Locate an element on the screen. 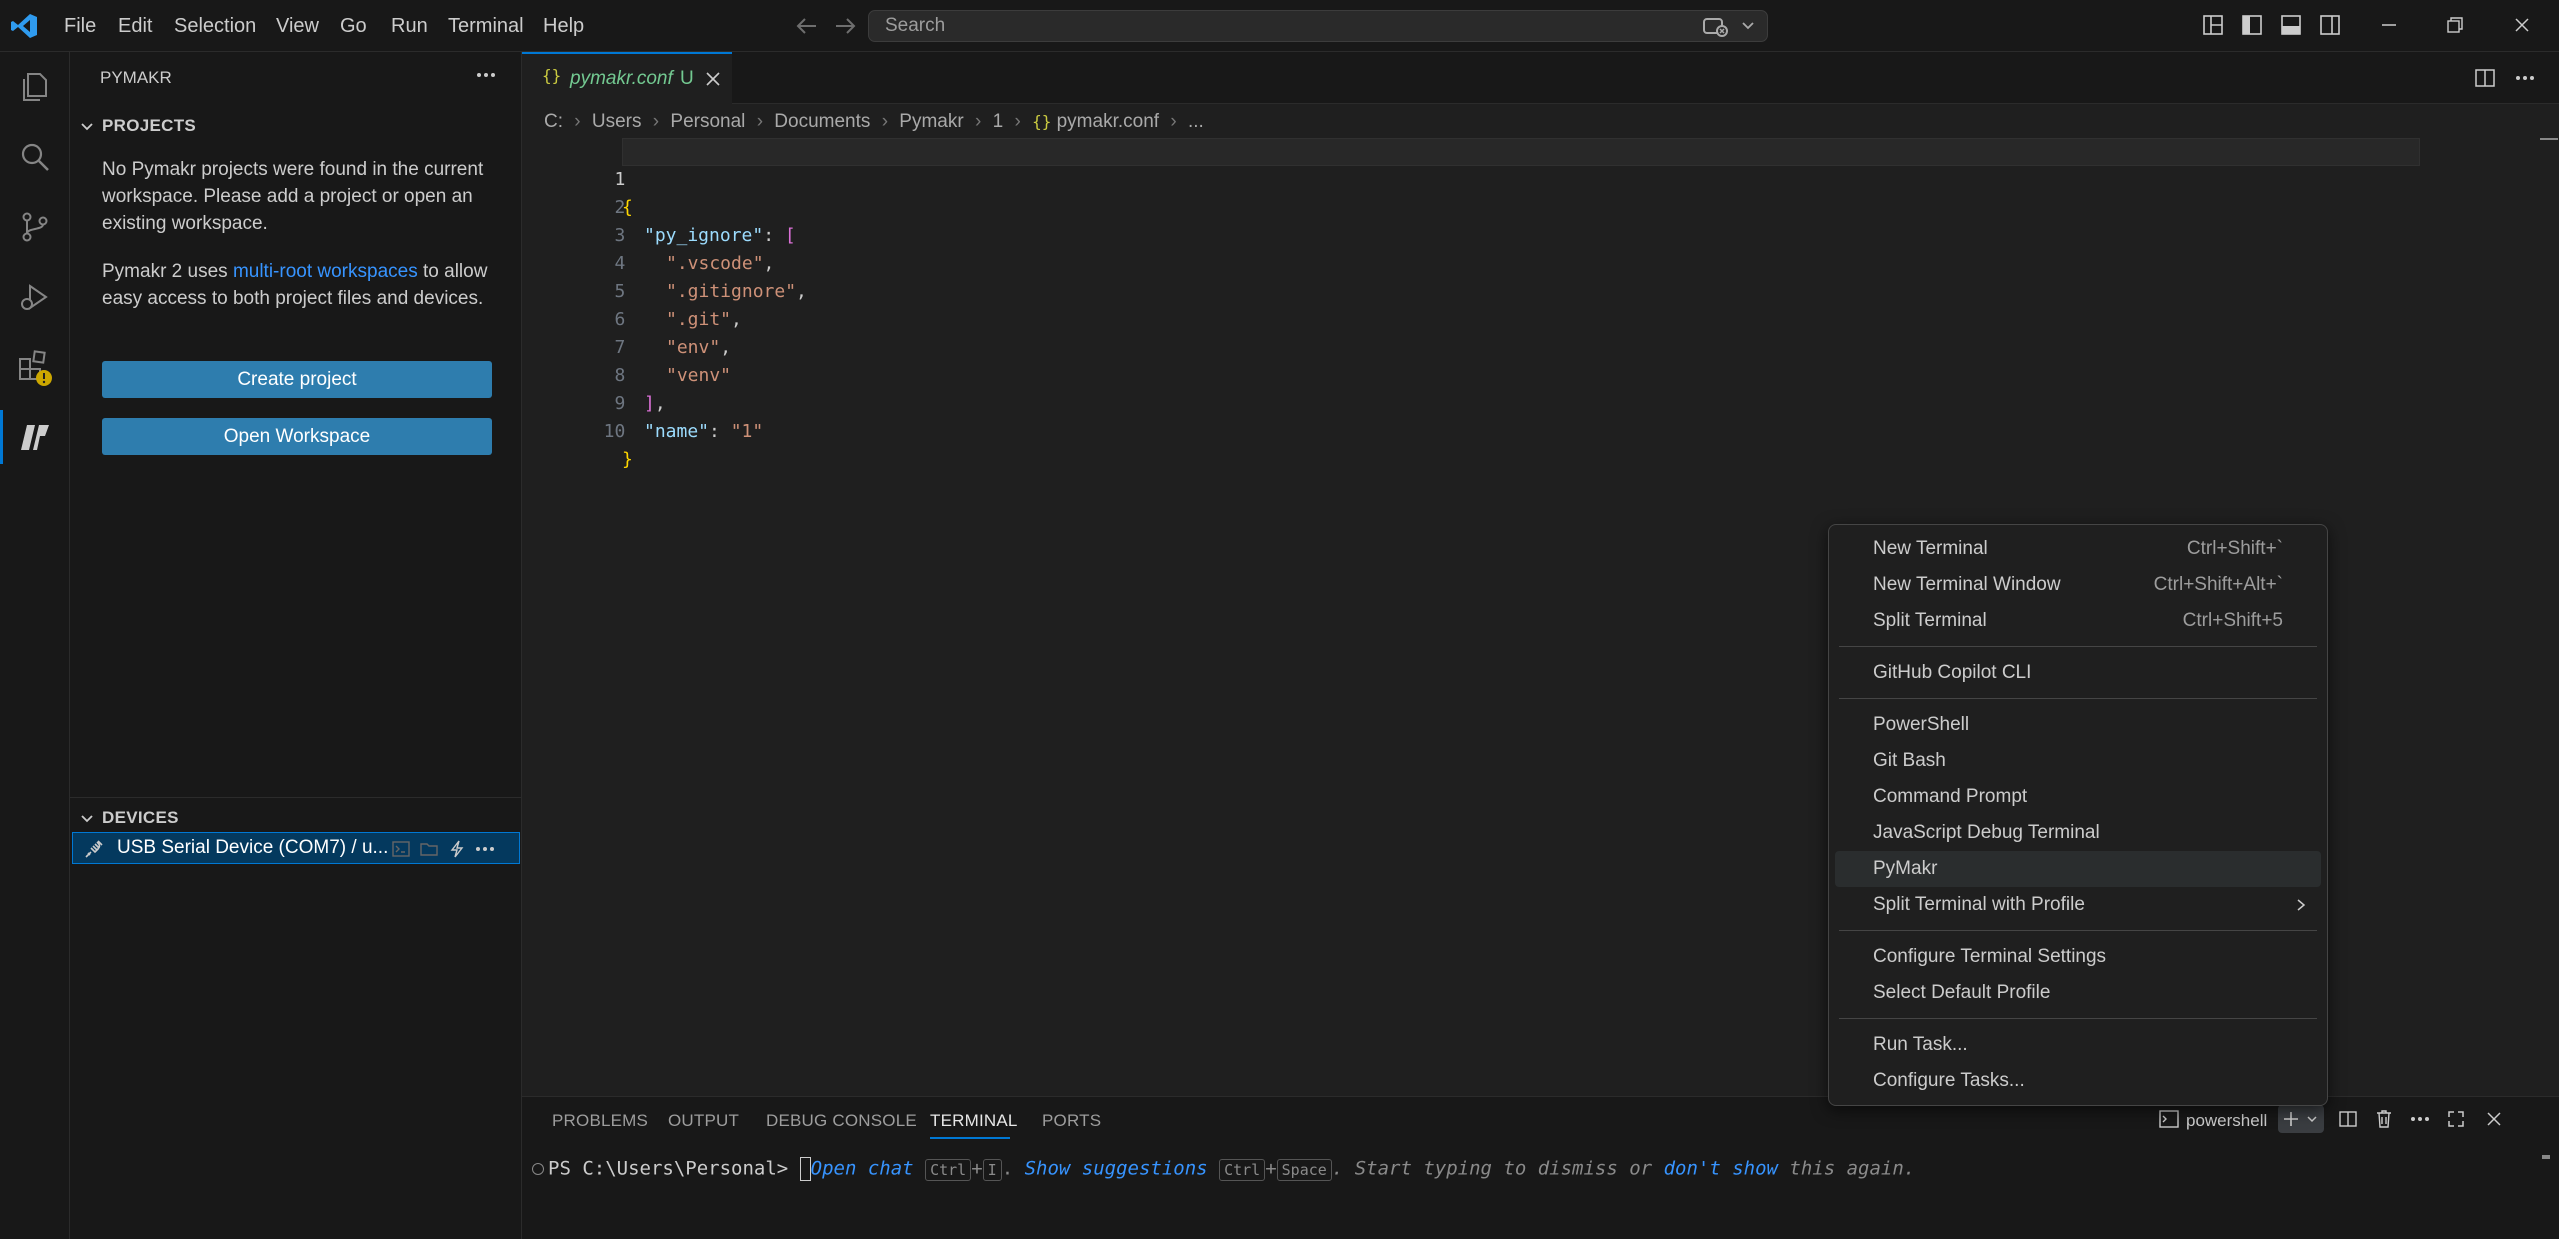 The image size is (2559, 1239). forward-arrow-icon is located at coordinates (845, 26).